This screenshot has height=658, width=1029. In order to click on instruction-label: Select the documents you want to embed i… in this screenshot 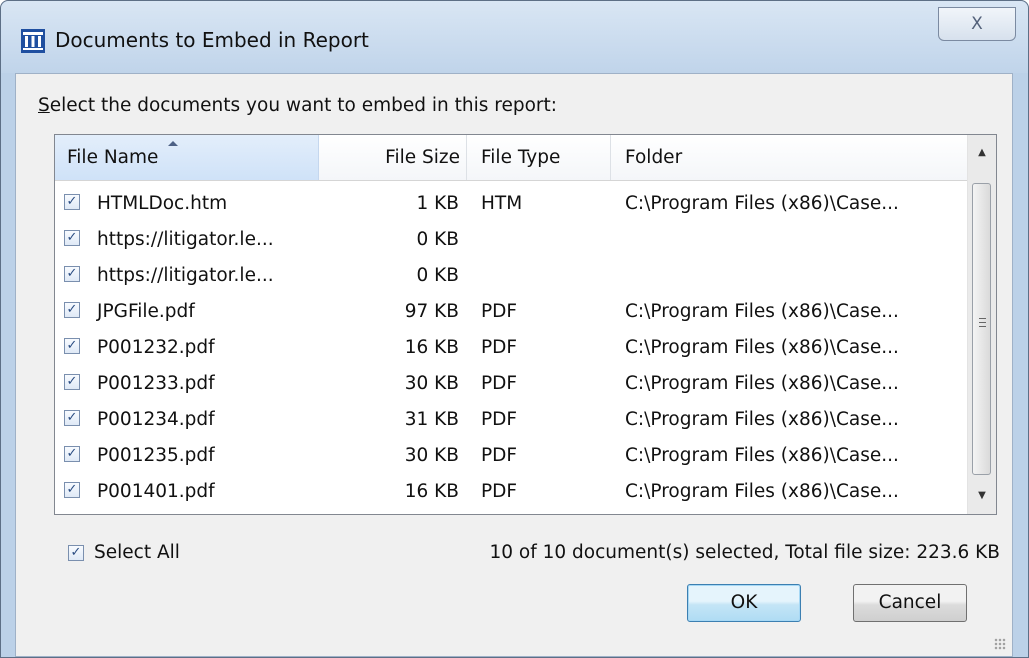, I will do `click(297, 106)`.